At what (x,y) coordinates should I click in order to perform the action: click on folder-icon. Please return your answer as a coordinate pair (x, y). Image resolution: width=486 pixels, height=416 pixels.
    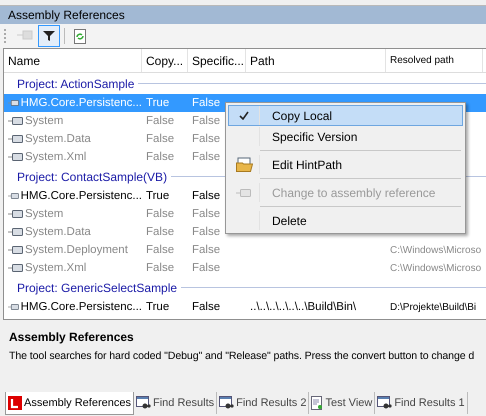
    Looking at the image, I should click on (244, 164).